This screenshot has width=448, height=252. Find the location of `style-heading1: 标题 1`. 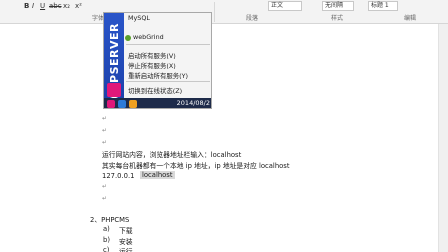

style-heading1: 标题 1 is located at coordinates (383, 6).